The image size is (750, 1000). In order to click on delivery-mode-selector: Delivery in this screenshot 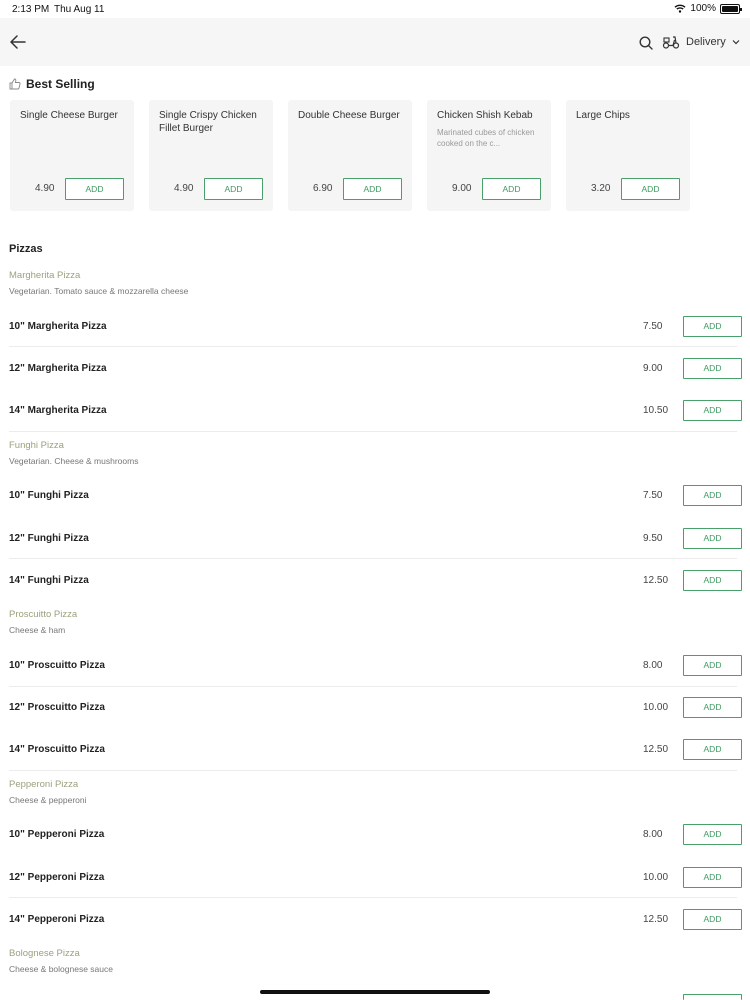, I will do `click(701, 42)`.